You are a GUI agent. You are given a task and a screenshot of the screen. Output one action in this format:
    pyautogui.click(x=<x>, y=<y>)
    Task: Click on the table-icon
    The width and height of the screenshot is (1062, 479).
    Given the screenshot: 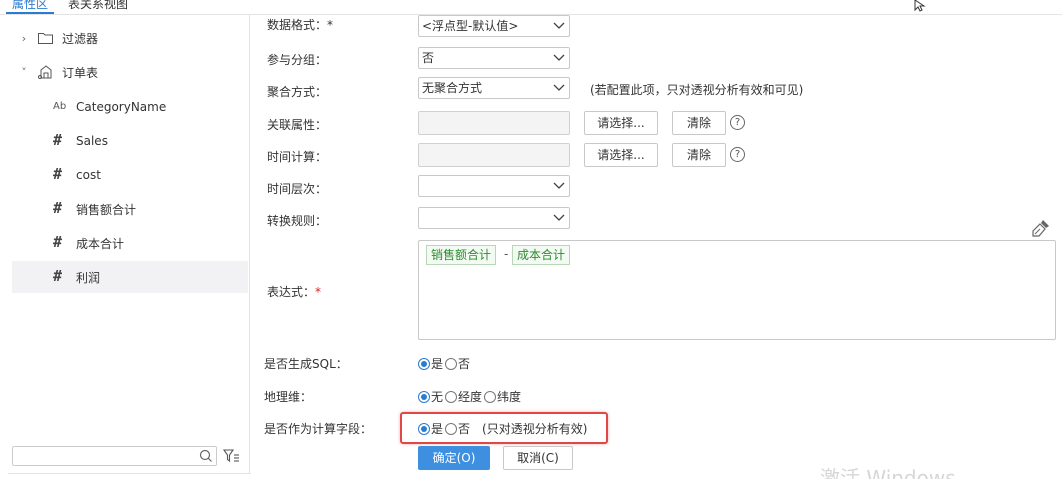 What is the action you would take?
    pyautogui.click(x=45, y=72)
    